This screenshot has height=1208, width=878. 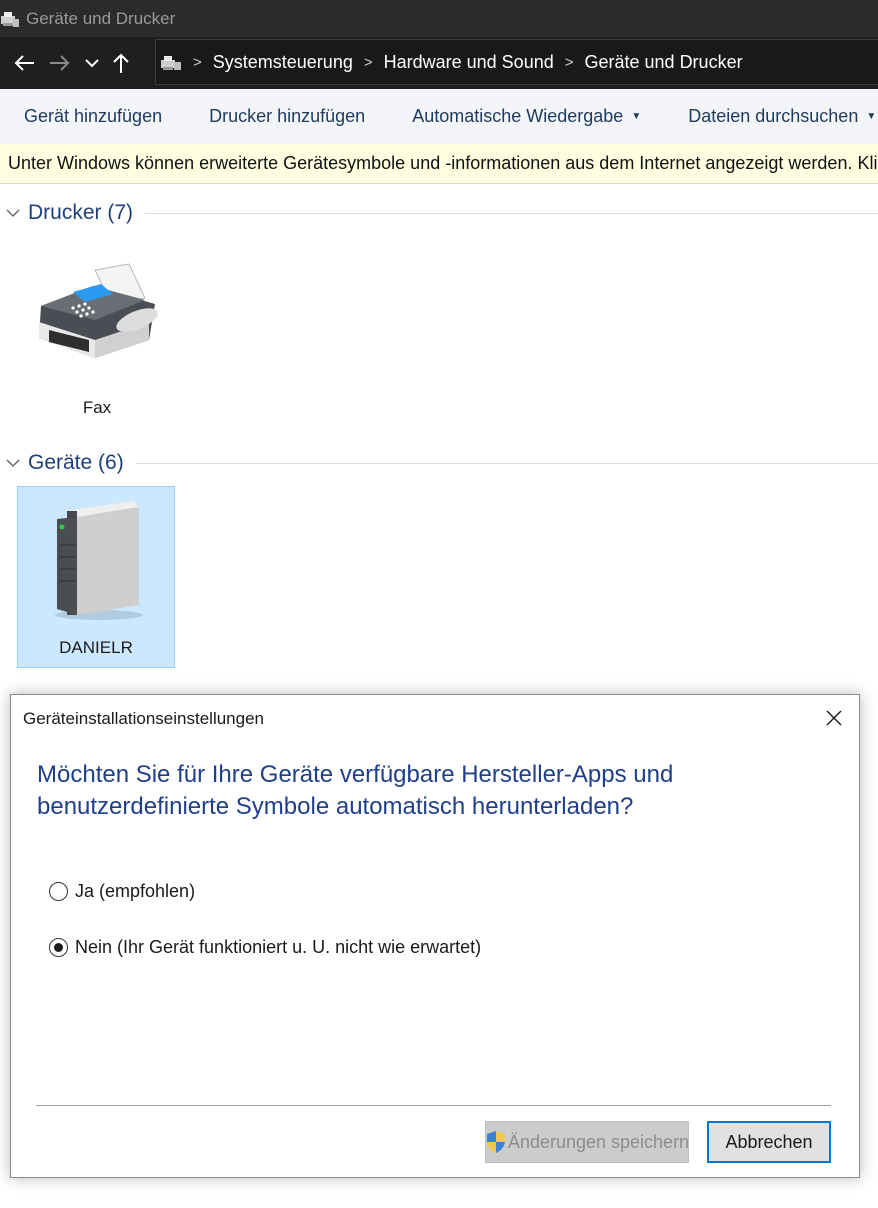 I want to click on group-header-devices: Geräte (6), so click(x=439, y=463).